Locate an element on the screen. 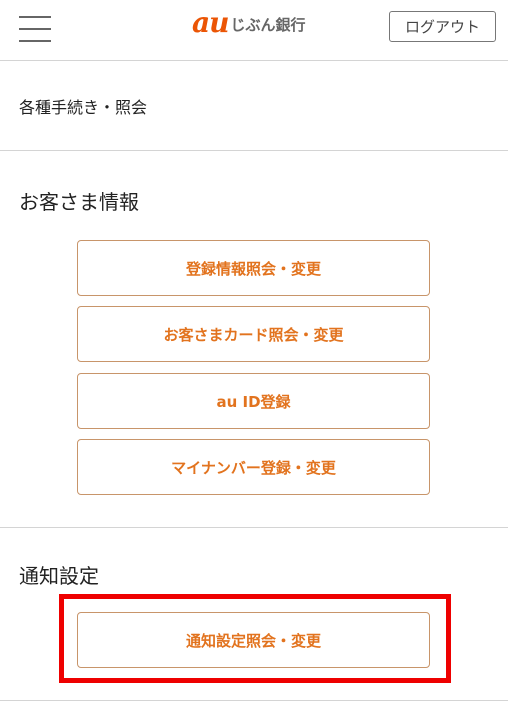  section-title-customer-info: お客さま情報 is located at coordinates (79, 202).